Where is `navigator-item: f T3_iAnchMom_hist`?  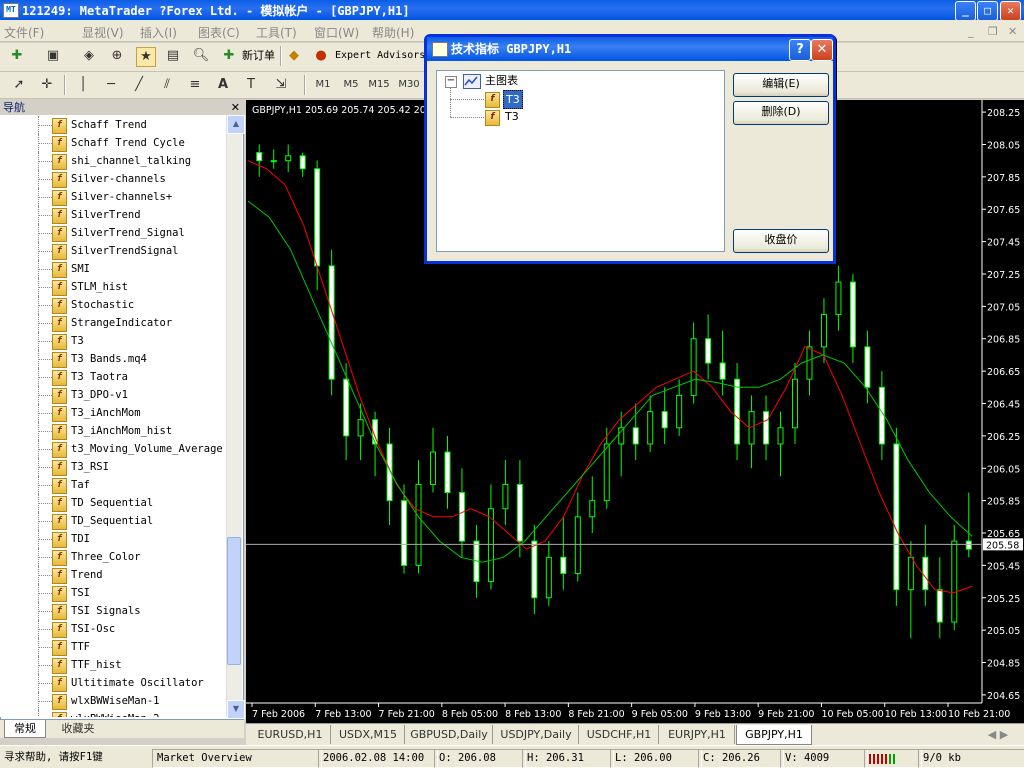 navigator-item: f T3_iAnchMom_hist is located at coordinates (113, 431).